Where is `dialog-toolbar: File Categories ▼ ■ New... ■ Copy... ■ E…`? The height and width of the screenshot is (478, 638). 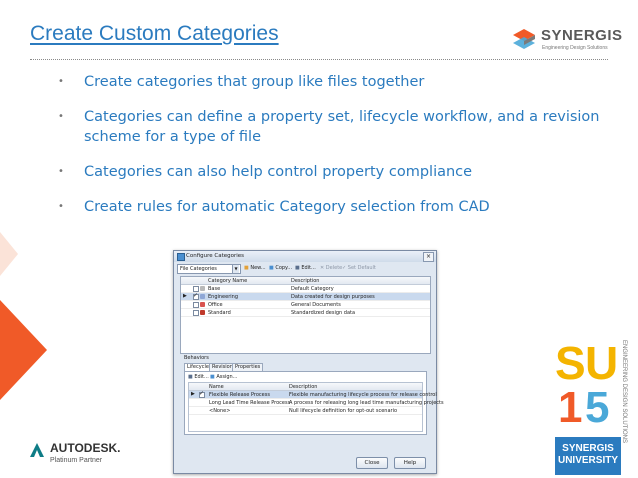 dialog-toolbar: File Categories ▼ ■ New... ■ Copy... ■ E… is located at coordinates (305, 269).